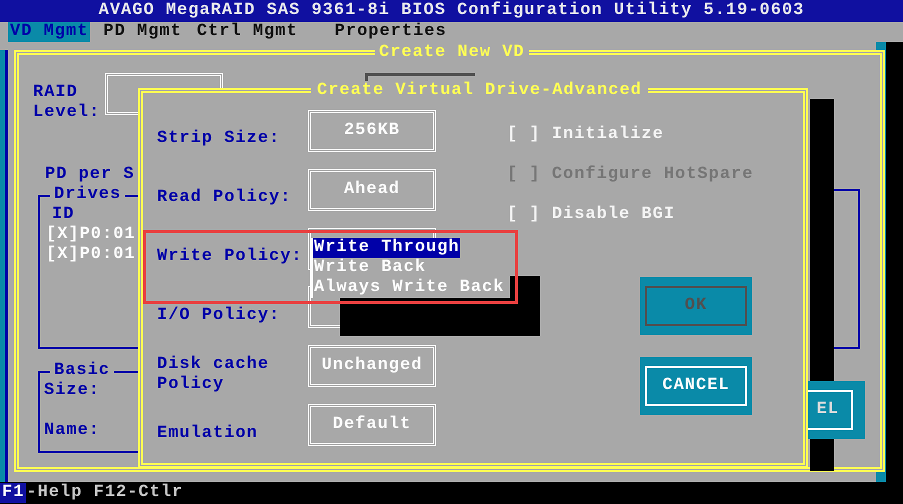  Describe the element at coordinates (67, 103) in the screenshot. I see `raid-level-label: RAID Level:` at that location.